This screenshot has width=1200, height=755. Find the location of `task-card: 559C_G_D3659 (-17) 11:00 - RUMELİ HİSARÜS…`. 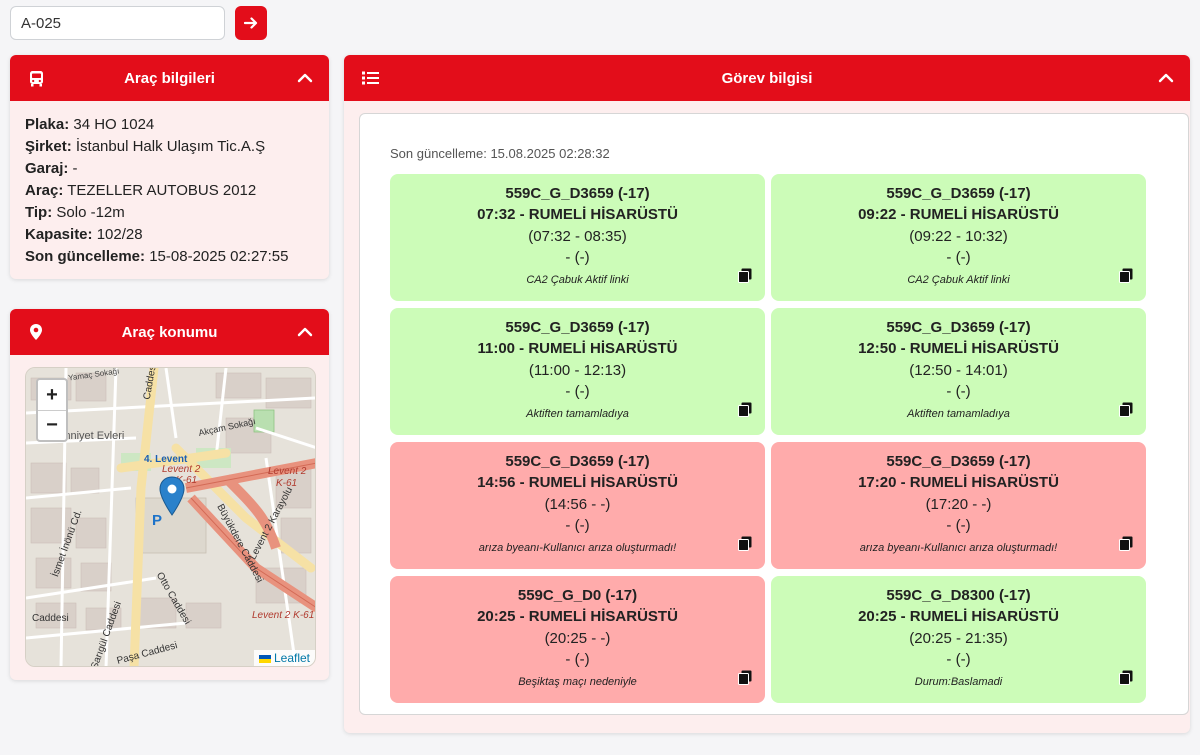

task-card: 559C_G_D3659 (-17) 11:00 - RUMELİ HİSARÜS… is located at coordinates (577, 371).